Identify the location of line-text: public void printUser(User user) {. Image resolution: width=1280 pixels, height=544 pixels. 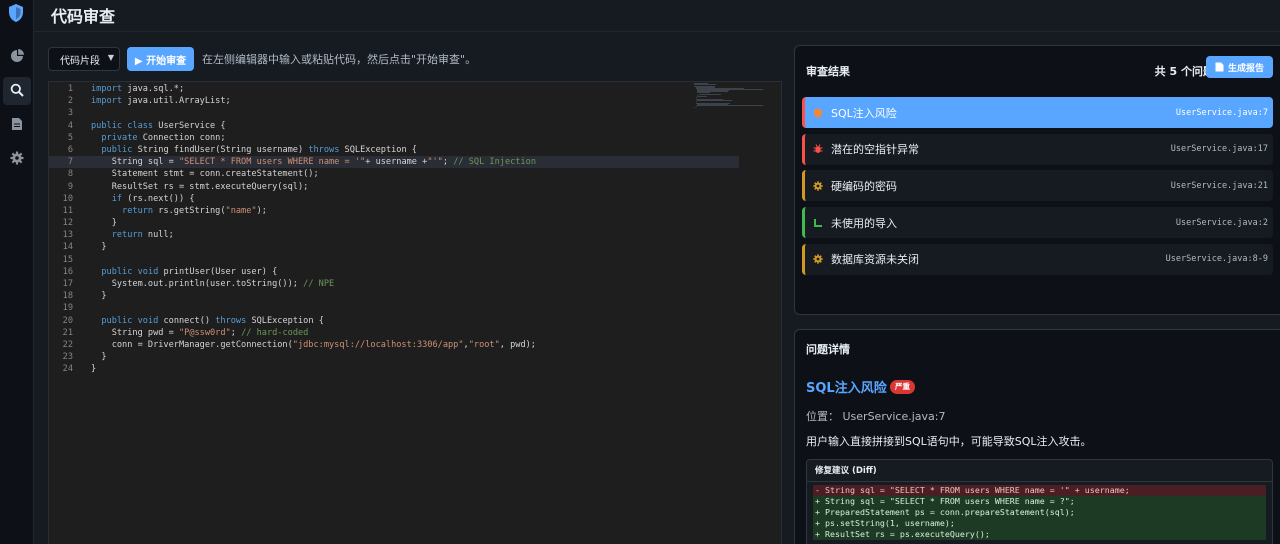
(189, 271).